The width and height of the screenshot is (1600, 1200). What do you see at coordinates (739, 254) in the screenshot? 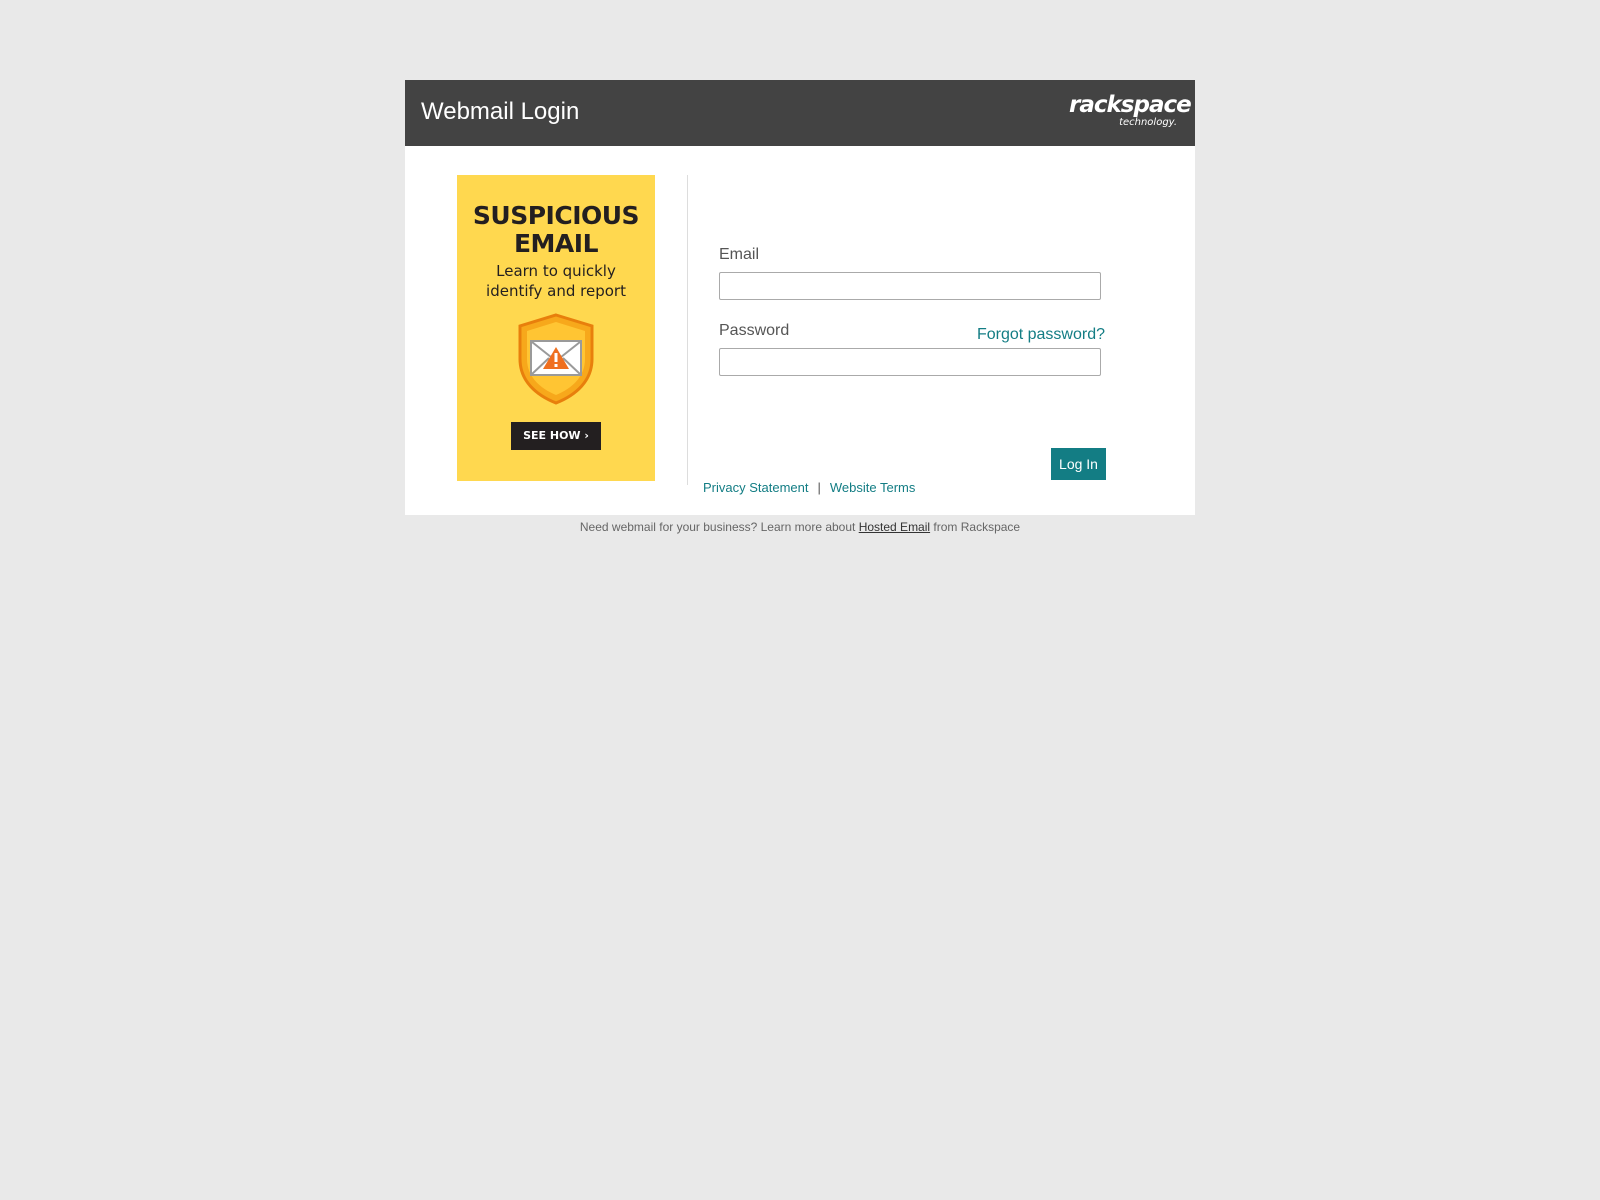
I see `email-label: Email` at bounding box center [739, 254].